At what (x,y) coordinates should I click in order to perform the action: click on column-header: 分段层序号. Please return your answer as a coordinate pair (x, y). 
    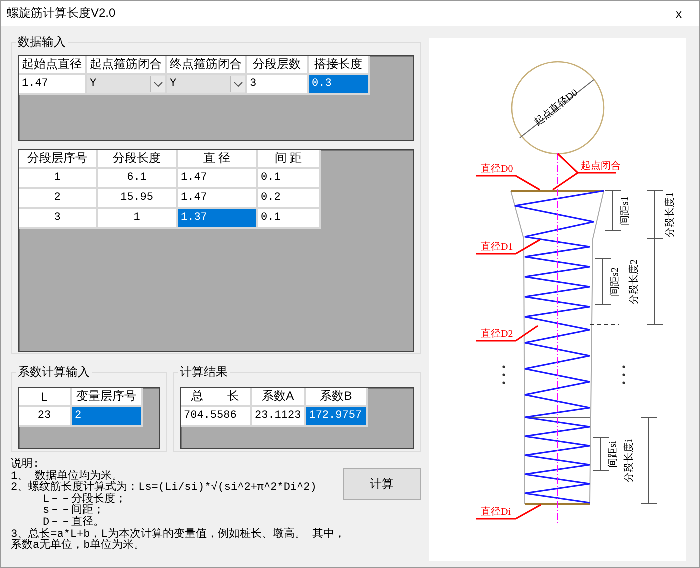
    Looking at the image, I should click on (58, 159).